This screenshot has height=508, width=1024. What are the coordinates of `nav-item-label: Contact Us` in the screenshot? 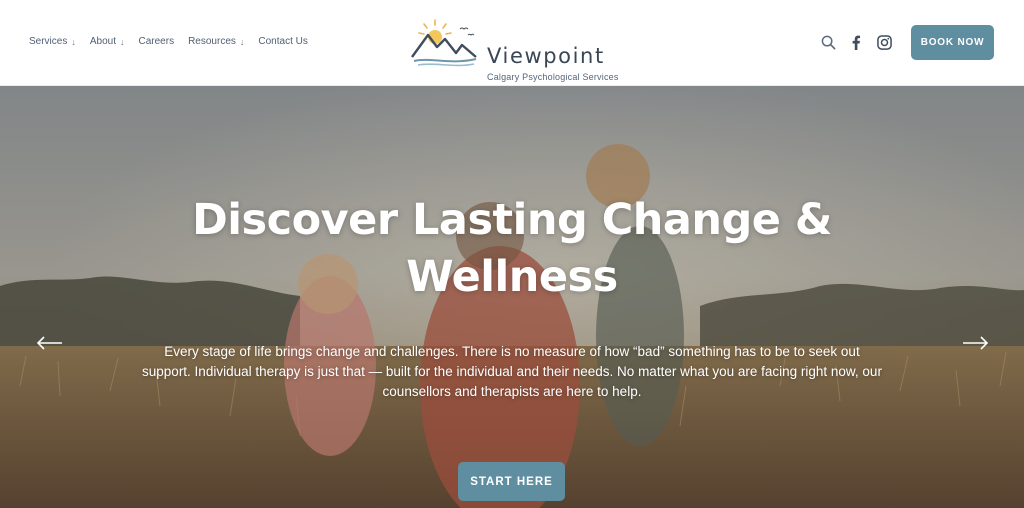 It's located at (283, 41).